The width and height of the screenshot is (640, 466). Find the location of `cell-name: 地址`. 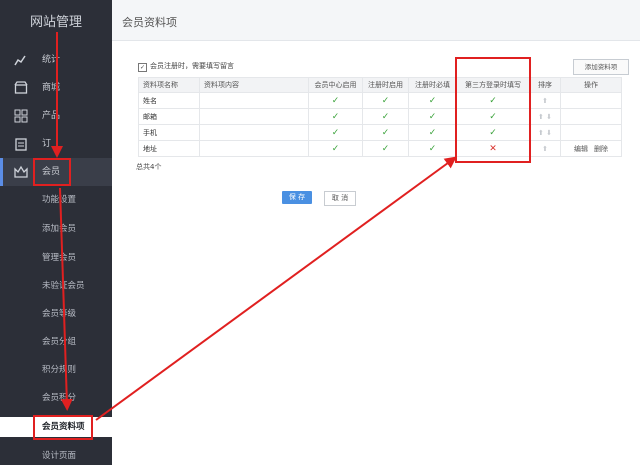

cell-name: 地址 is located at coordinates (169, 148).